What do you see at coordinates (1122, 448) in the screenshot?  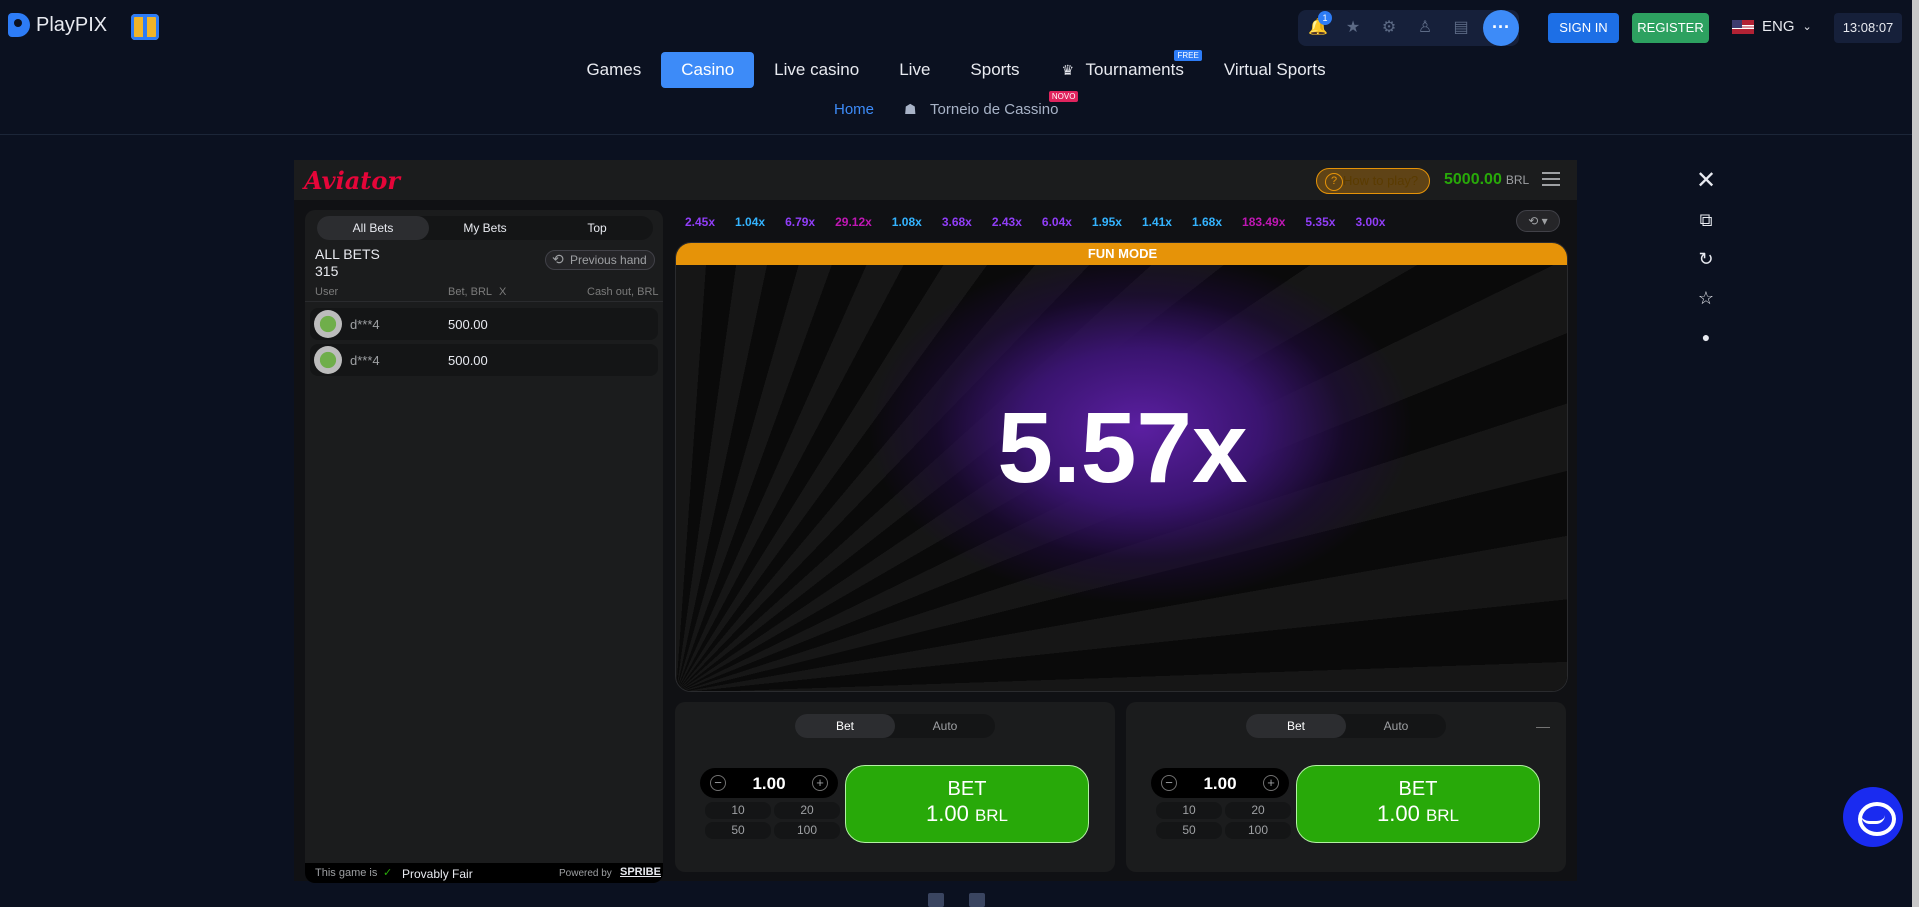 I see `current-multiplier: 5.57x` at bounding box center [1122, 448].